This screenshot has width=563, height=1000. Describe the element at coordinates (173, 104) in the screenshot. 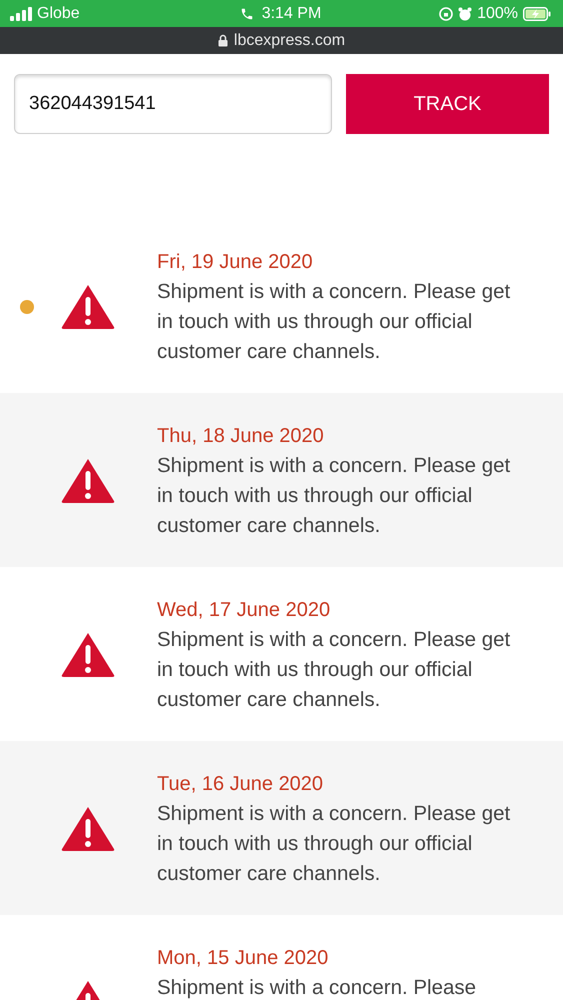

I see `tracking-number-field: 362044391541` at that location.